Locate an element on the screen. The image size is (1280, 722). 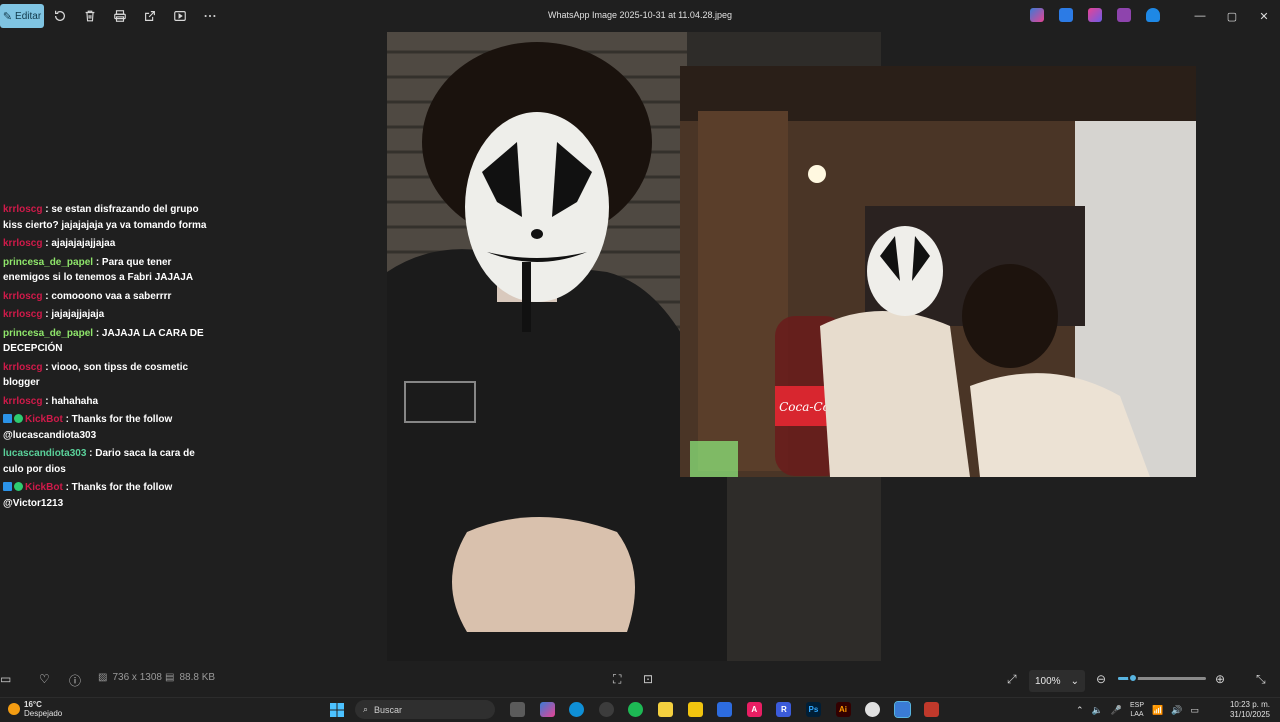
chat-message: krrloscg : jajajajjajaja is located at coordinates (108, 315).